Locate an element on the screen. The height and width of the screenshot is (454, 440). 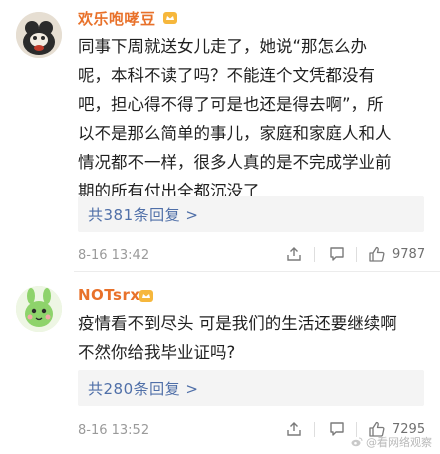
username: 欢乐咆哮豆 is located at coordinates (117, 18).